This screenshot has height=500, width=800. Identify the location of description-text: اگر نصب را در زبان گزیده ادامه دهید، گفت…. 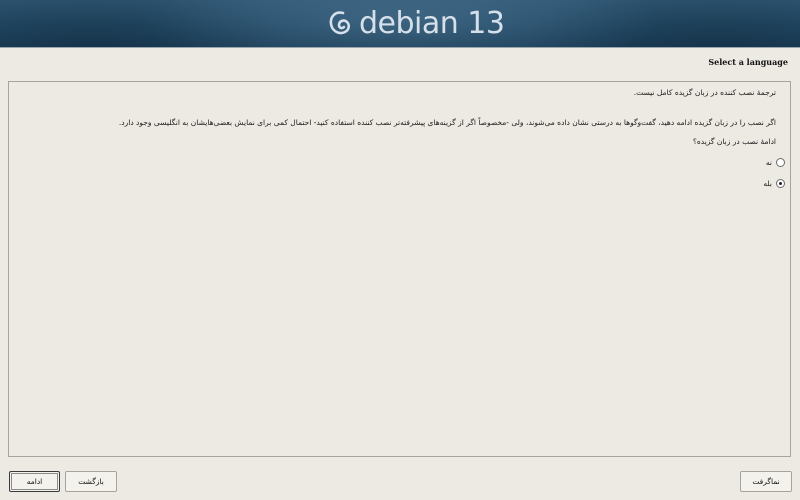
(447, 122).